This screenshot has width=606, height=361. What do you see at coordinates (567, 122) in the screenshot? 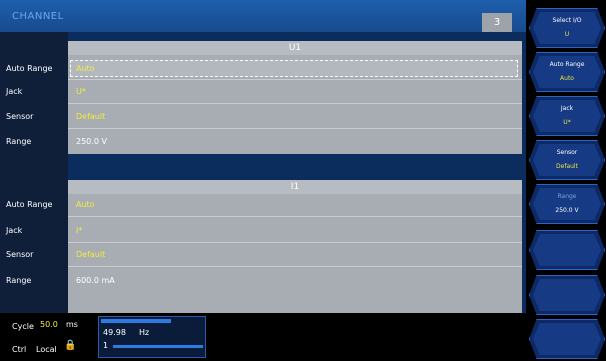
I see `softkey-value: U*` at bounding box center [567, 122].